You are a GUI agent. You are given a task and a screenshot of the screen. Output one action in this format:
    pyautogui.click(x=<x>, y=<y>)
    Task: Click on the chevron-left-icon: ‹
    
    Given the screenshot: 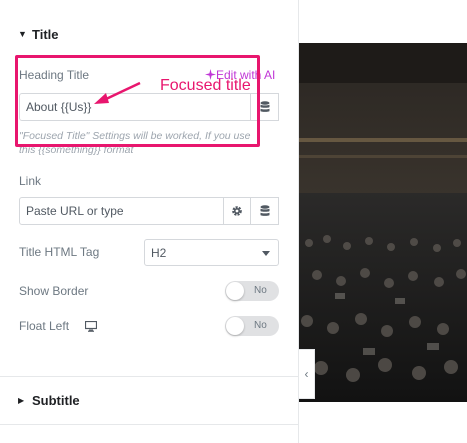 What is the action you would take?
    pyautogui.click(x=306, y=374)
    